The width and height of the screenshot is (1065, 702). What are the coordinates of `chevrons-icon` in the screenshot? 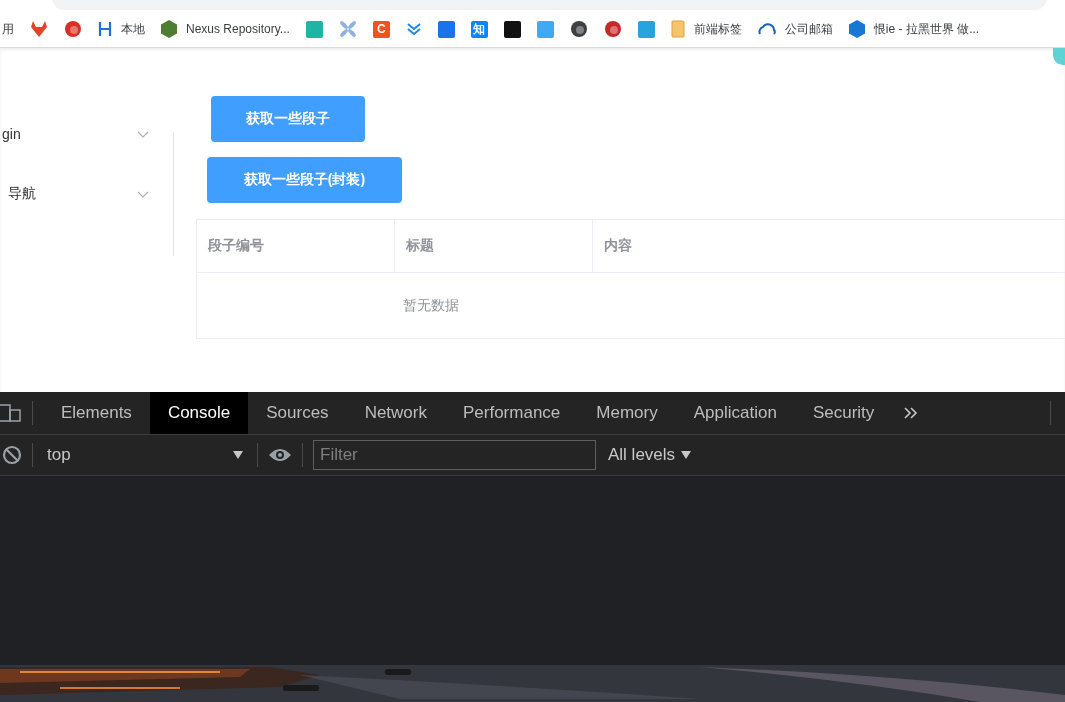 It's located at (413, 29).